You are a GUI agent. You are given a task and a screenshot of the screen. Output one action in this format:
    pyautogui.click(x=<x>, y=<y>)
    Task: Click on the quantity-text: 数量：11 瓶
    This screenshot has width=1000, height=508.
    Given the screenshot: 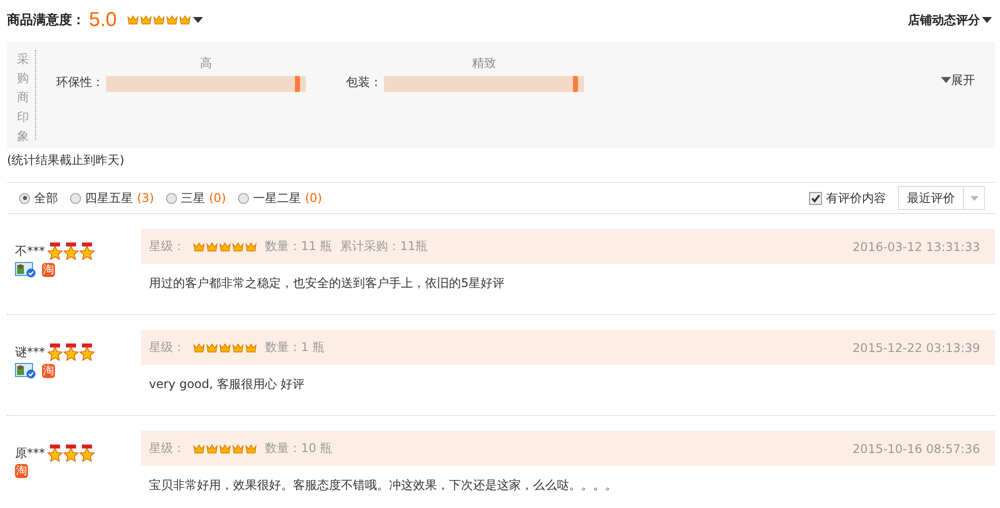 What is the action you would take?
    pyautogui.click(x=298, y=246)
    